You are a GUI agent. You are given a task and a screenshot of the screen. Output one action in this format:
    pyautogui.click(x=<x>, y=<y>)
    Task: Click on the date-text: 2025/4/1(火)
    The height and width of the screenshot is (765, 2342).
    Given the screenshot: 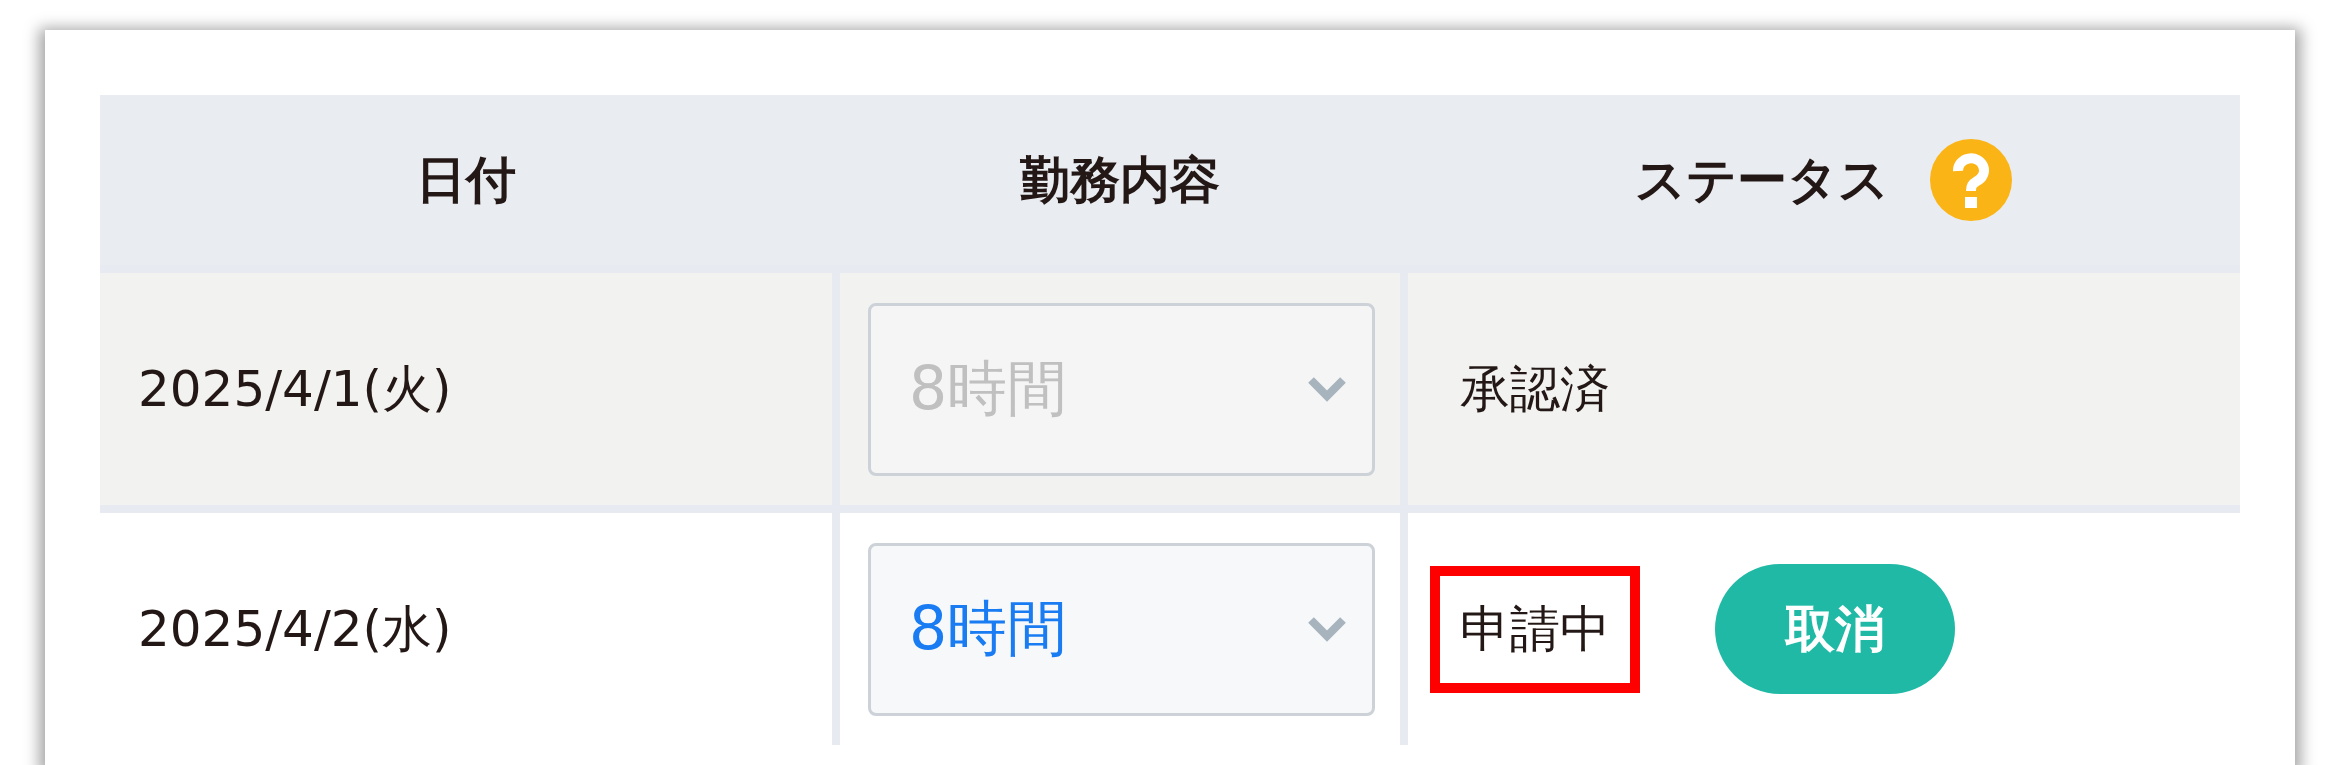 What is the action you would take?
    pyautogui.click(x=295, y=389)
    